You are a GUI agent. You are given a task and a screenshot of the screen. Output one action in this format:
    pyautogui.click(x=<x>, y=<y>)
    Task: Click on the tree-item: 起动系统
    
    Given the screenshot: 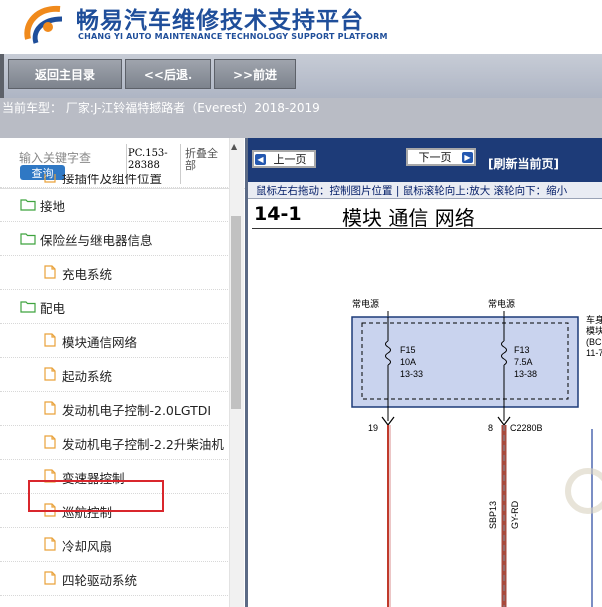 What is the action you would take?
    pyautogui.click(x=114, y=375)
    